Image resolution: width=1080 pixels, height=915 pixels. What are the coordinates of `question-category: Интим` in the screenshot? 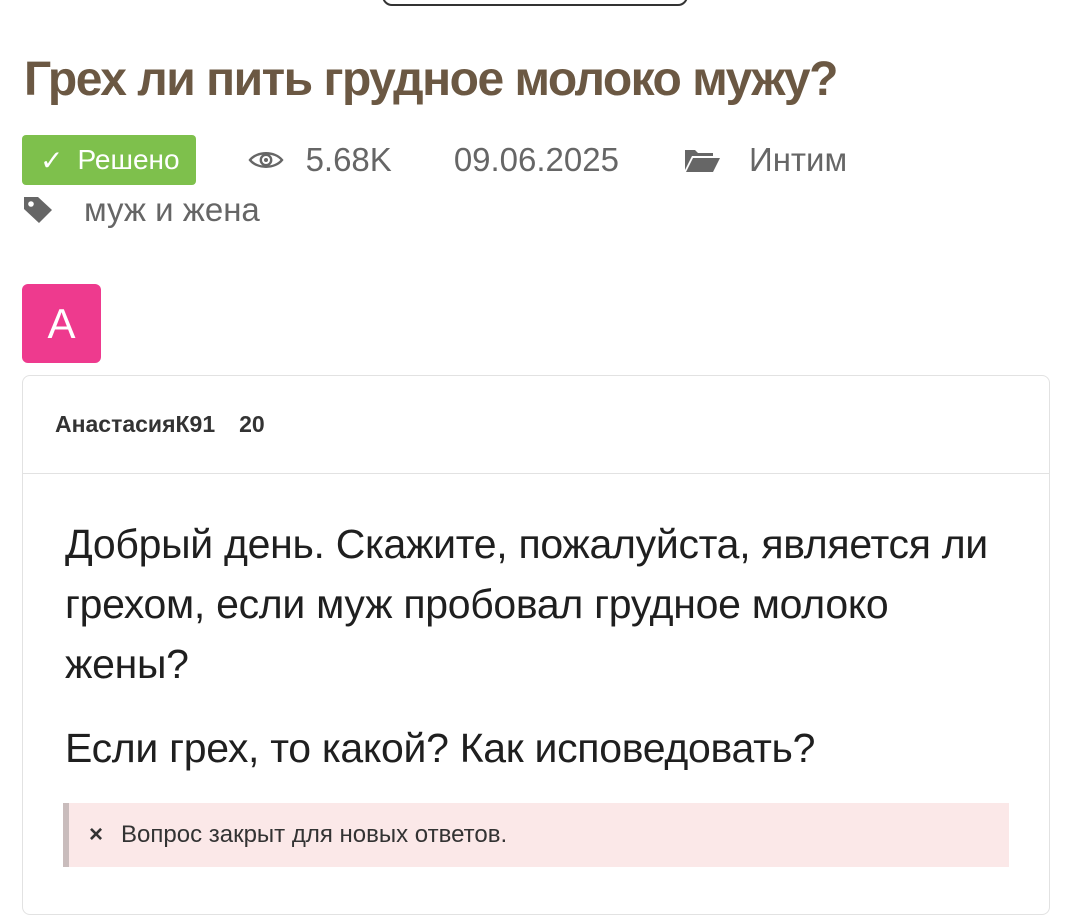 It's located at (765, 160).